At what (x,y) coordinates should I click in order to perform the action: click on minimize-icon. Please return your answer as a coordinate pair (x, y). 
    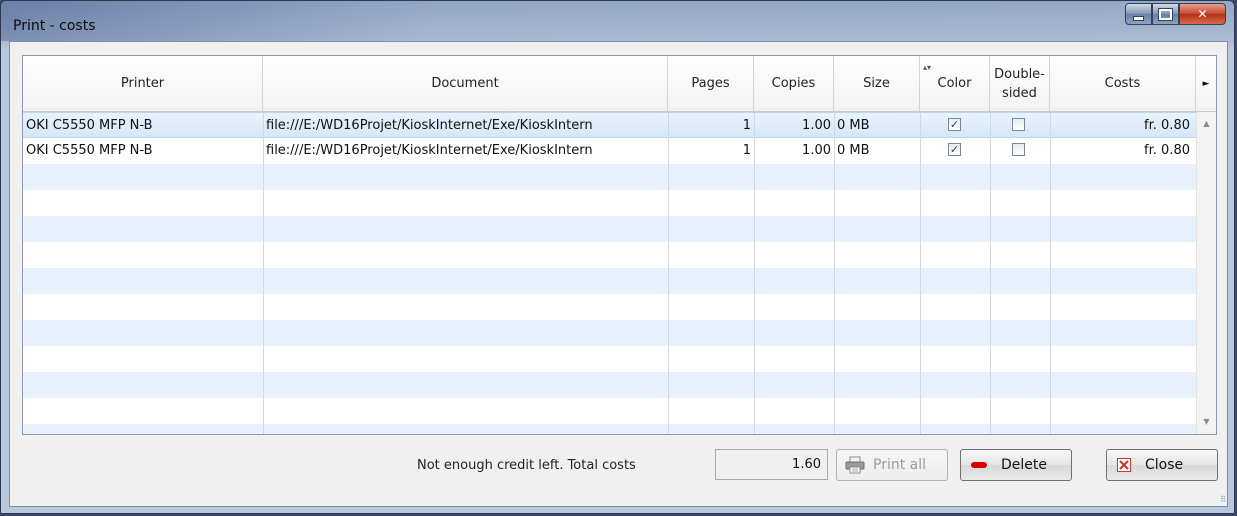
    Looking at the image, I should click on (1138, 18).